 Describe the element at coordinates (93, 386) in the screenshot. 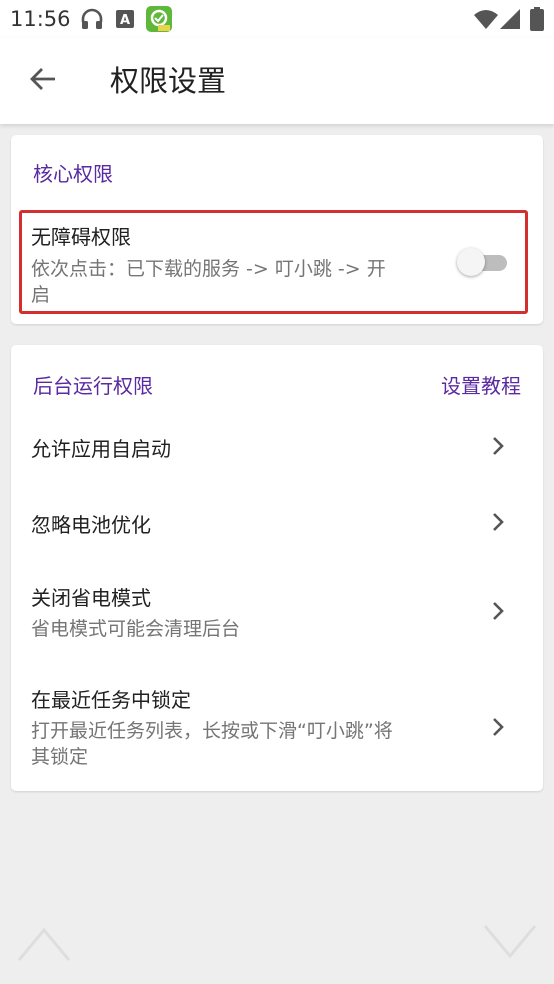

I see `background-section-title: 后台运行权限` at that location.